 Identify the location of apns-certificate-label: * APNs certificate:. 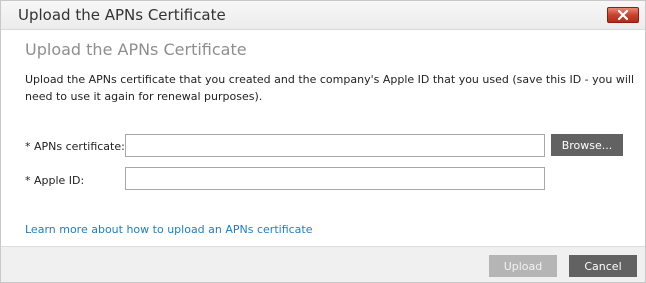
(75, 146).